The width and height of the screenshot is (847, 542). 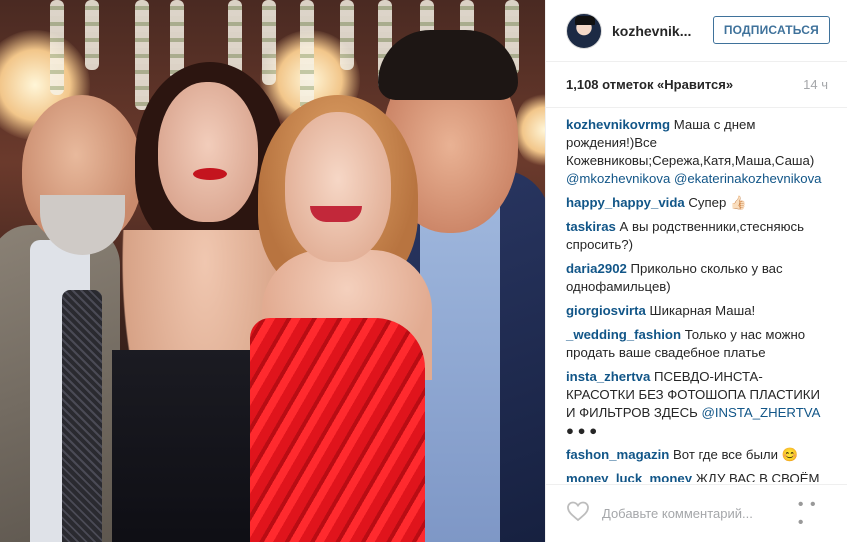 I want to click on comment-text: Шикарная Маша!, so click(x=702, y=310).